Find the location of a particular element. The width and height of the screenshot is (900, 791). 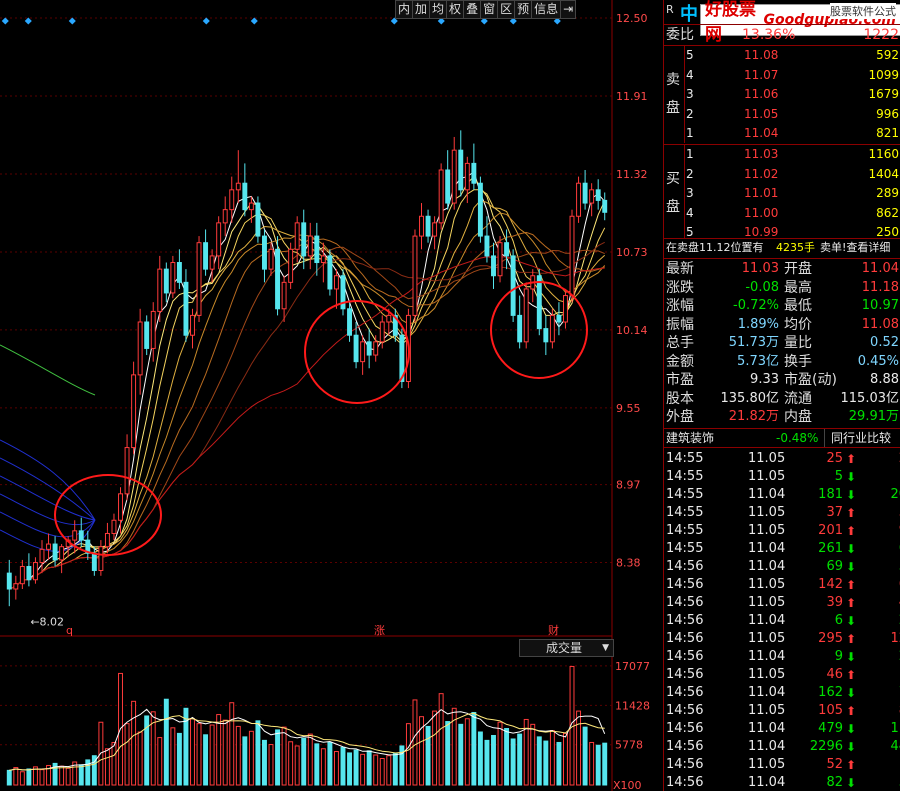

order-book-row: 4 11.07 1099 is located at coordinates (782, 75).